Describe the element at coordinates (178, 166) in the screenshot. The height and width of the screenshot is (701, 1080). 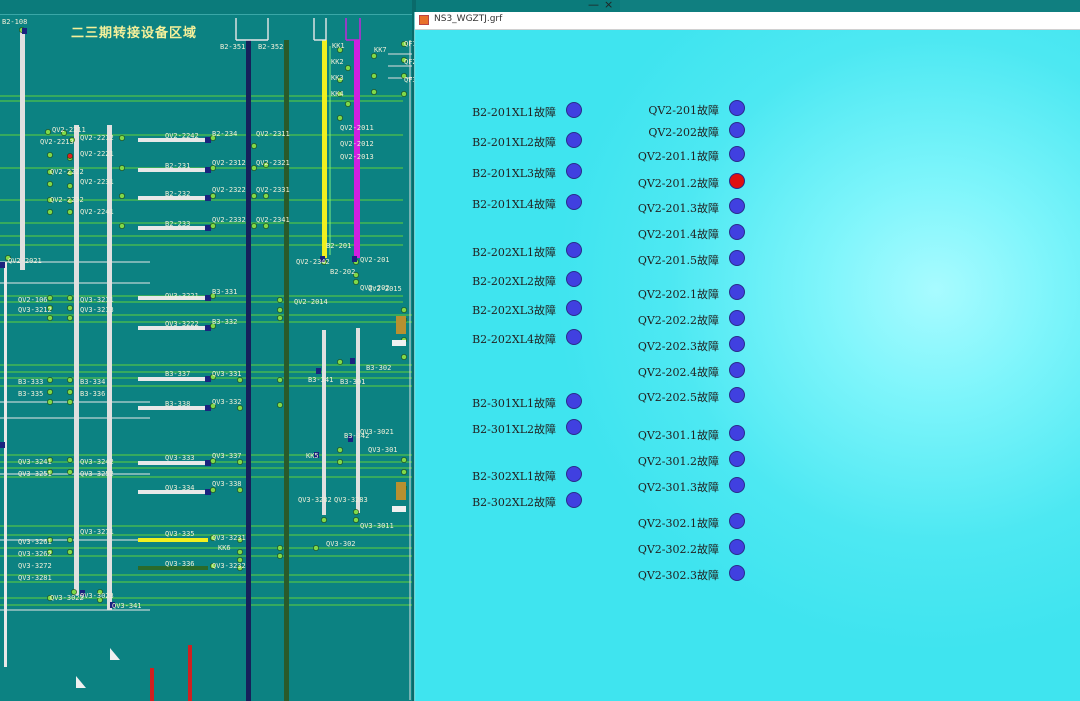
I see `equipment-label: B2-231` at that location.